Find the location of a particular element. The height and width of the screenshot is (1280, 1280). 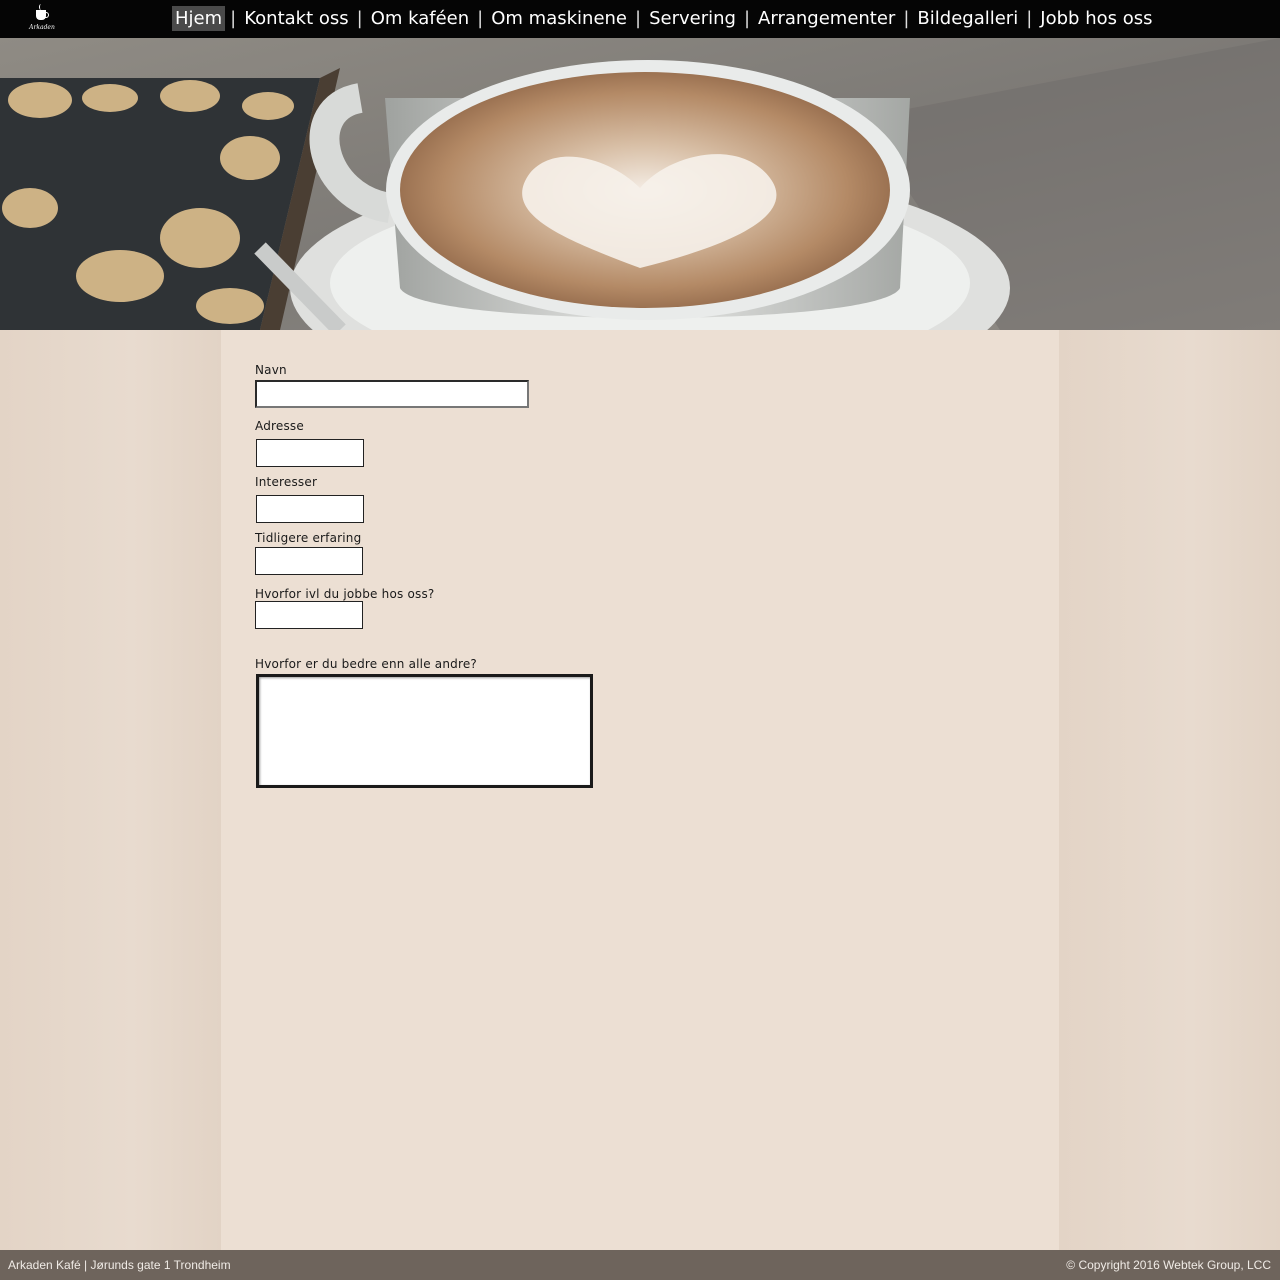

address-label: Adresse is located at coordinates (279, 426).